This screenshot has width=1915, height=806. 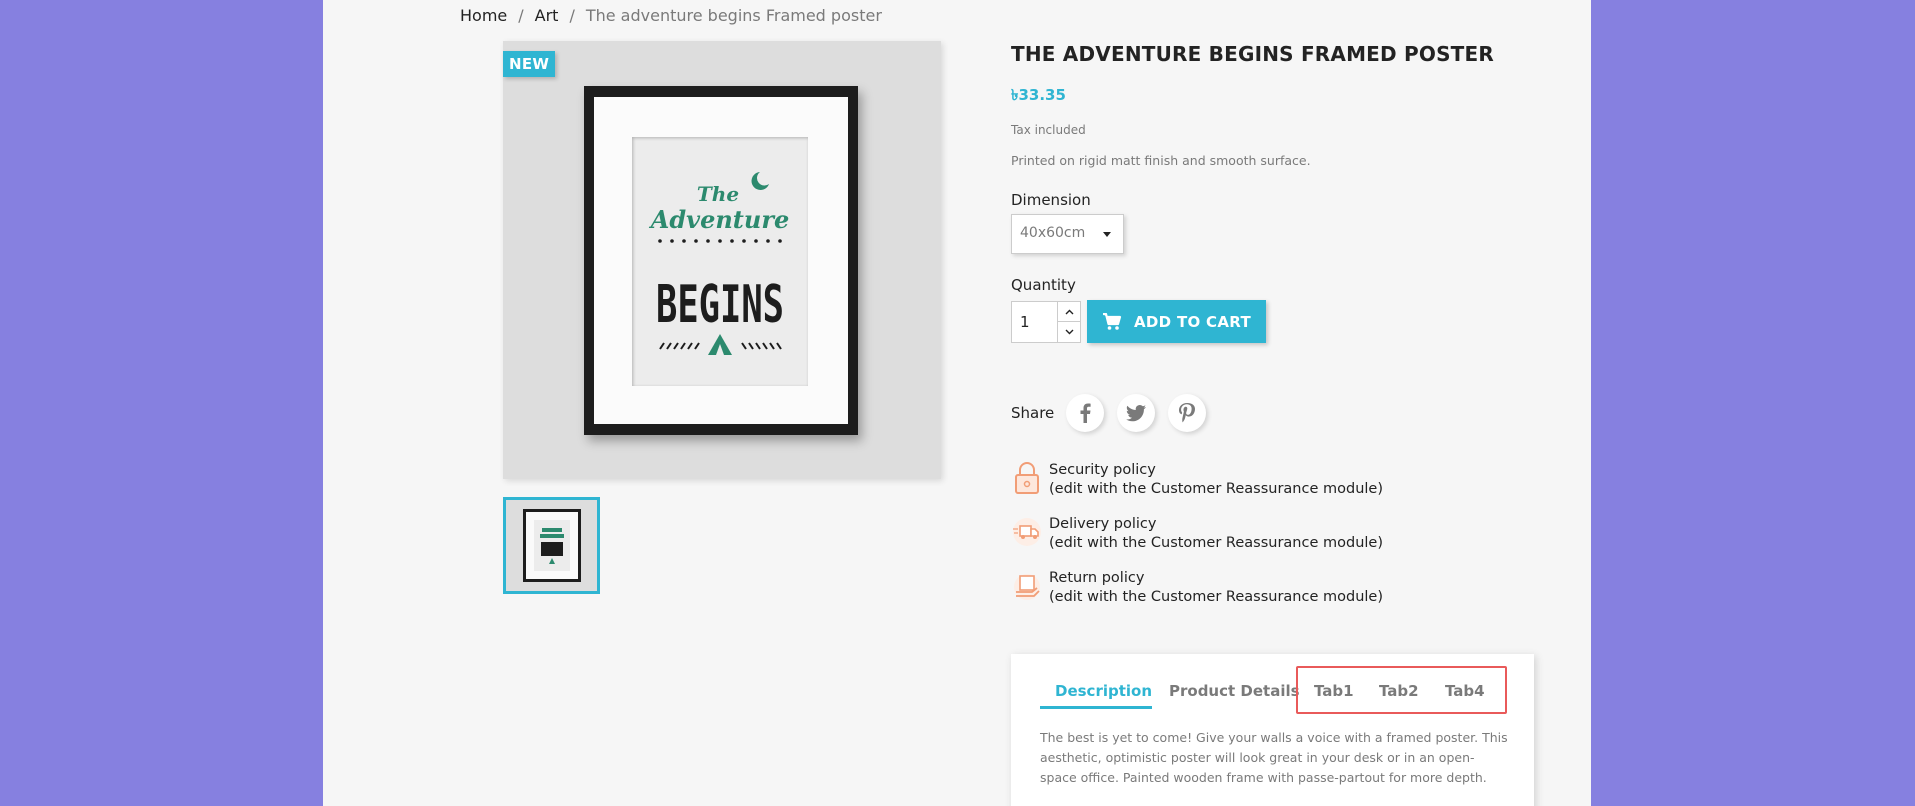 I want to click on product-thumbnail, so click(x=551, y=545).